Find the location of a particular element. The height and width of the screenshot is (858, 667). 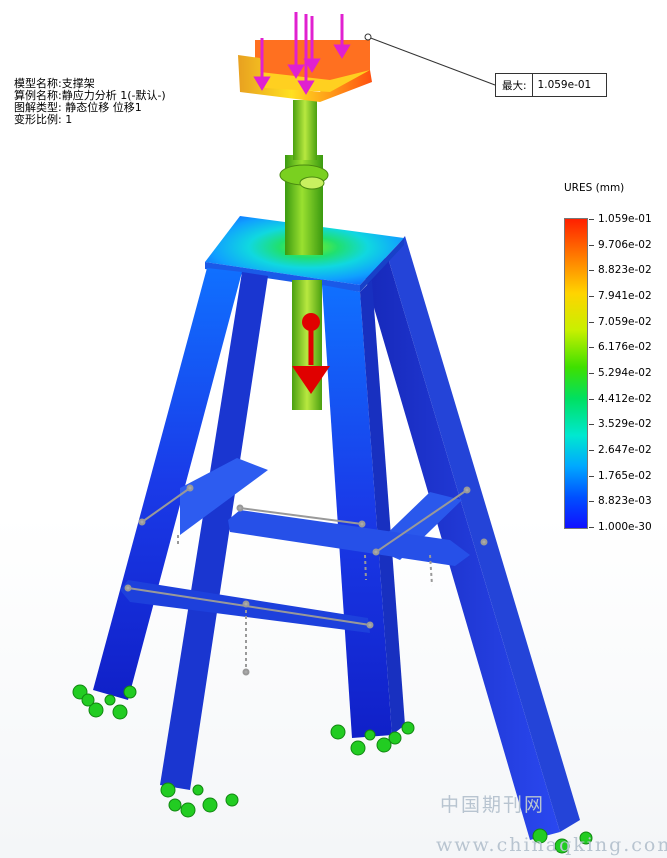

jack-nut is located at coordinates (312, 183).